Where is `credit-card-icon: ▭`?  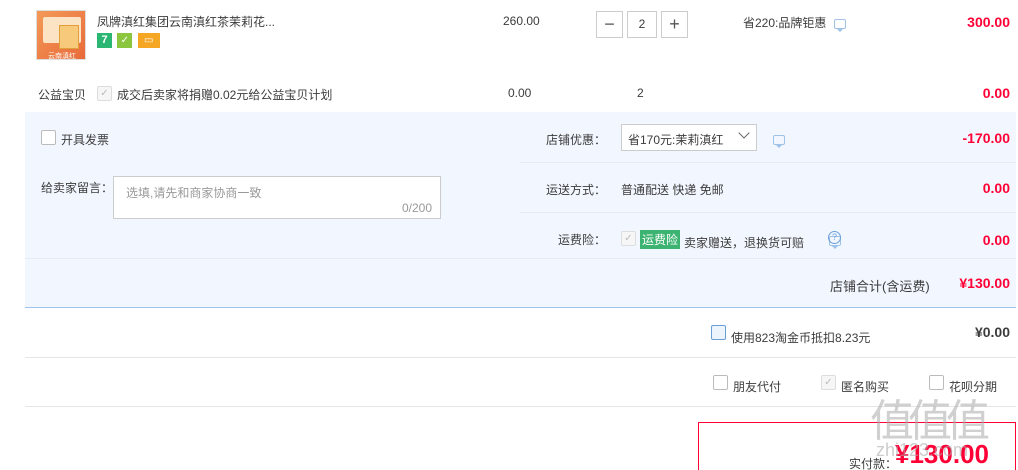 credit-card-icon: ▭ is located at coordinates (148, 40).